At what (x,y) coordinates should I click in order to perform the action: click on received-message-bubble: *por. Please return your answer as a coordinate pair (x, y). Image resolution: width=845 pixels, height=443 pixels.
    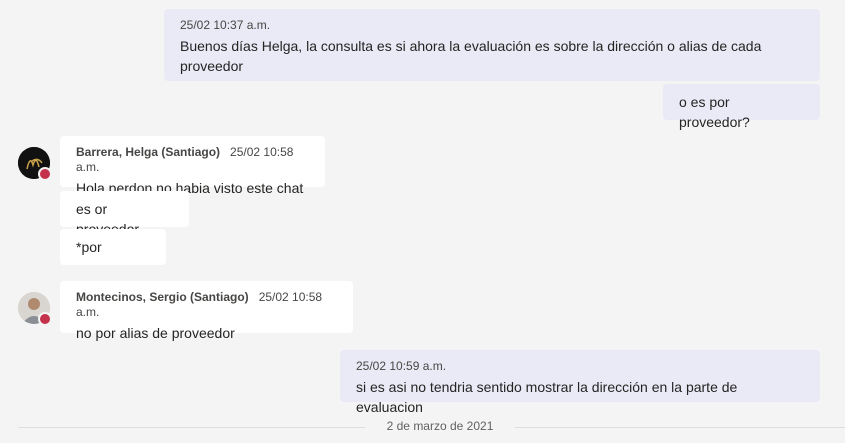
    Looking at the image, I should click on (113, 247).